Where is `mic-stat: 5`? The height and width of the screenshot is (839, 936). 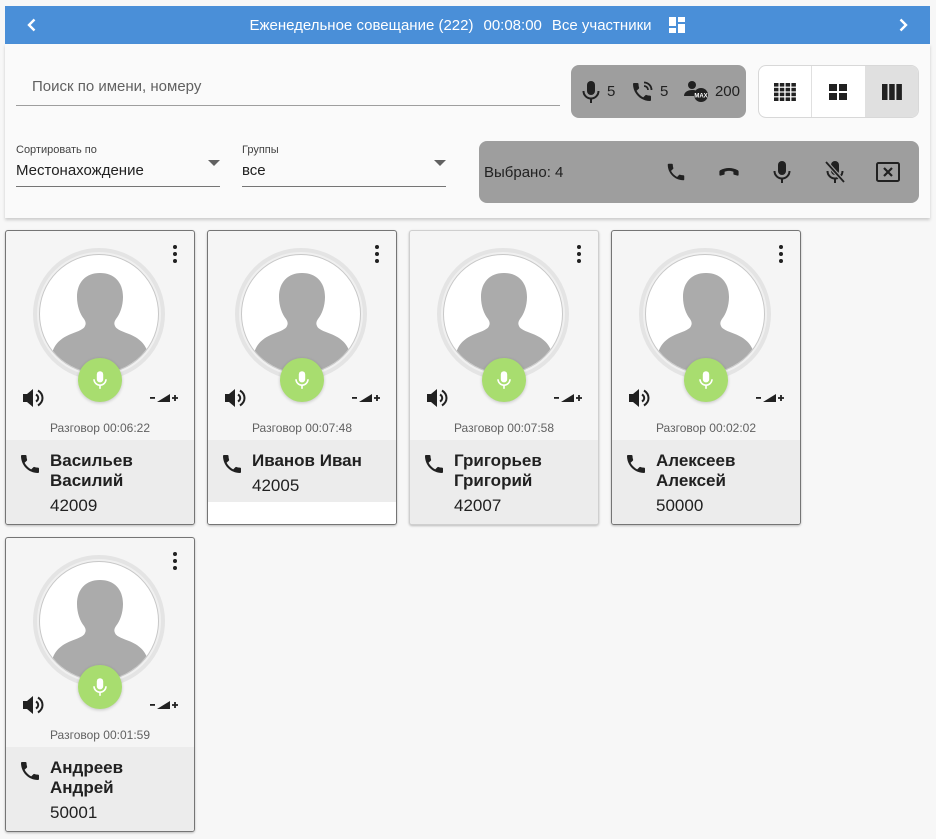
mic-stat: 5 is located at coordinates (598, 92).